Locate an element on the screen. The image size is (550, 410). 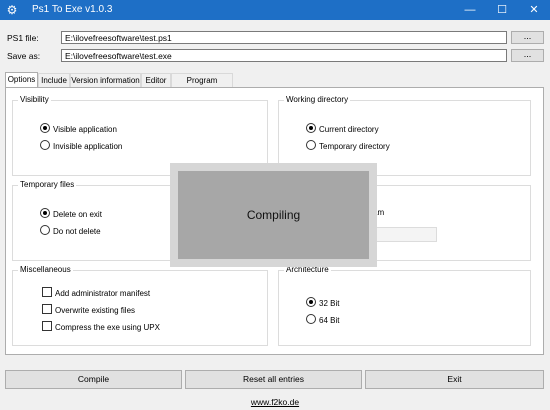
32-bit-radio: 32 Bit is located at coordinates (322, 302).